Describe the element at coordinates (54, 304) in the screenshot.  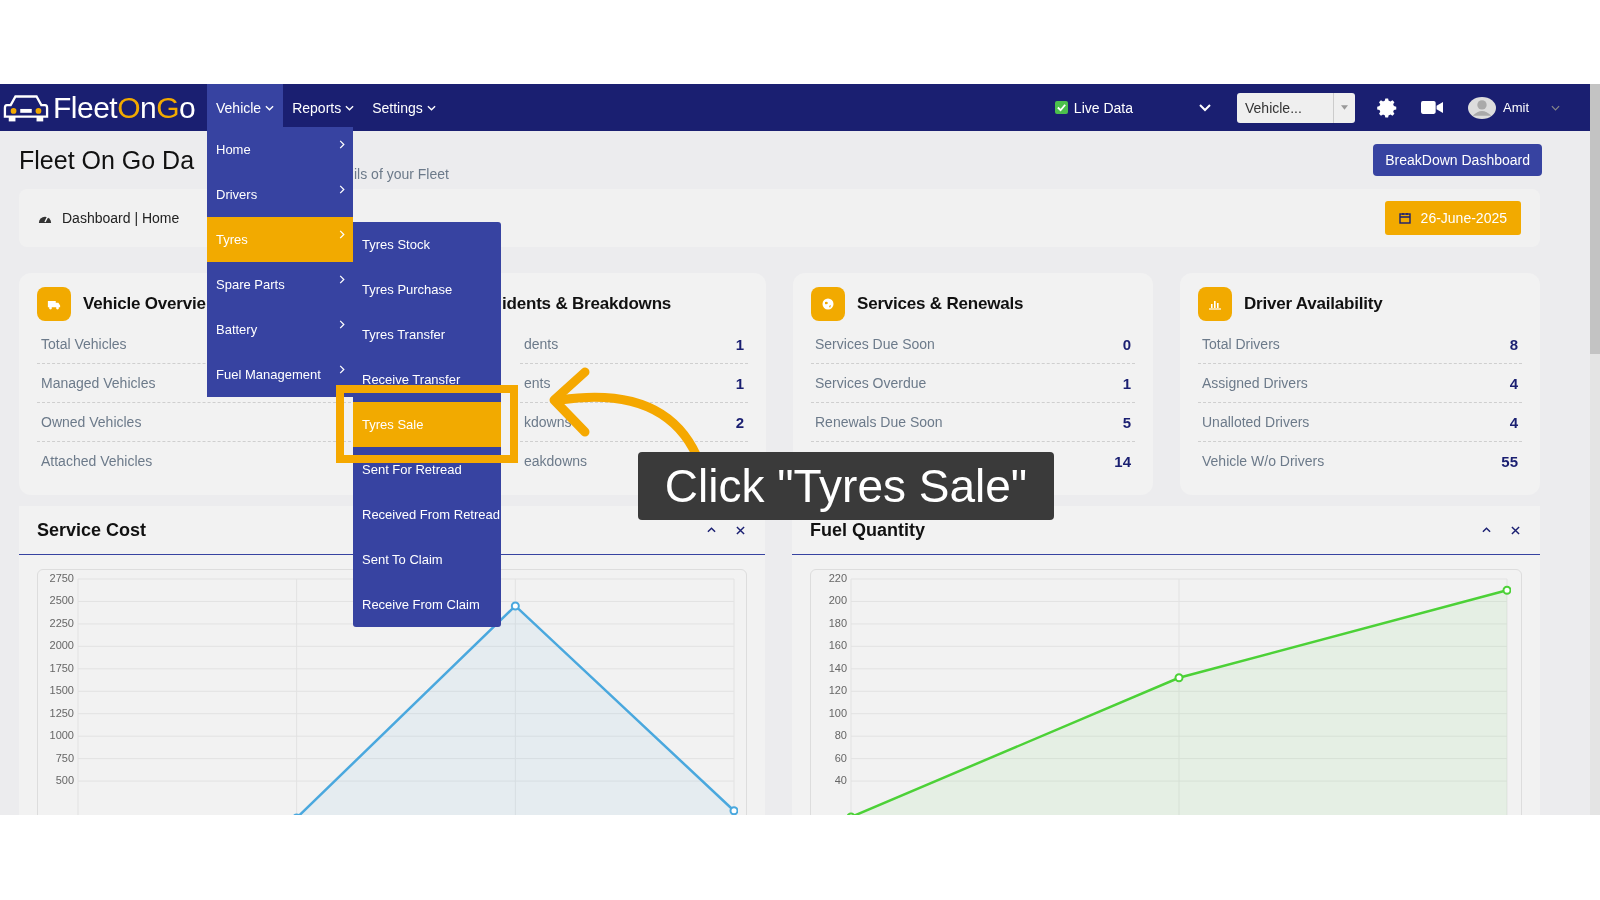
I see `truck-icon` at that location.